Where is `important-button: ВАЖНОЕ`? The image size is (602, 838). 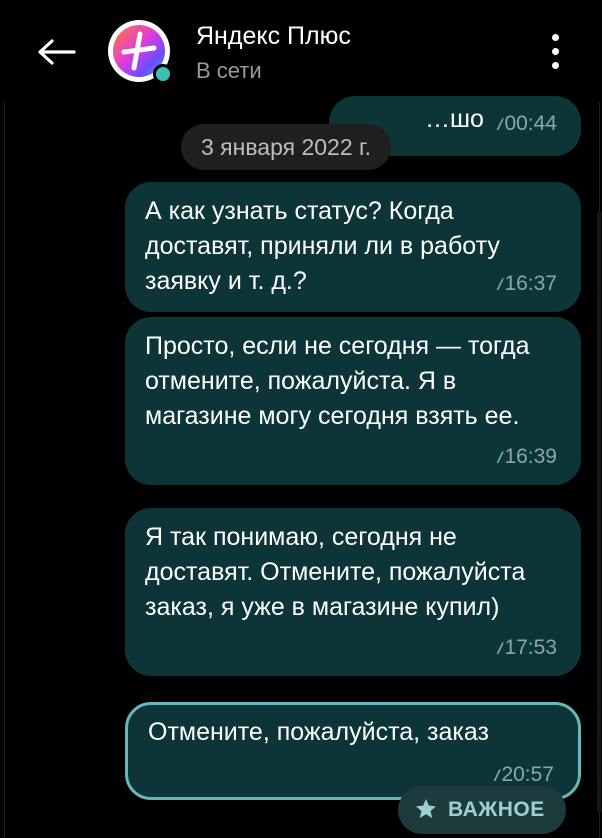
important-button: ВАЖНОЕ is located at coordinates (482, 810).